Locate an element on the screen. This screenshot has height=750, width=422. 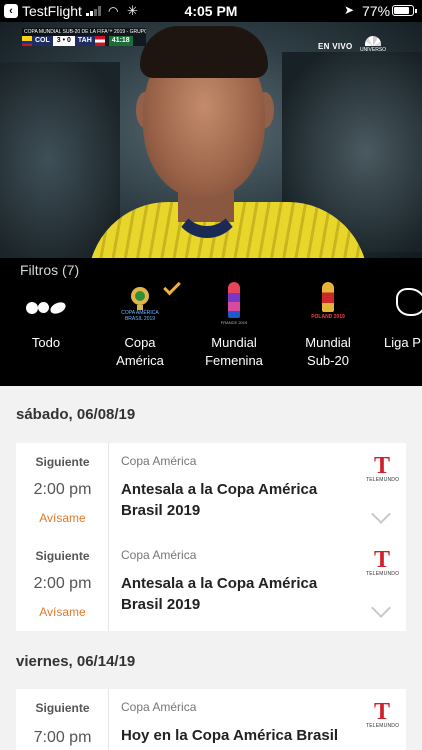
score: 3 • 0 is located at coordinates (63, 41).